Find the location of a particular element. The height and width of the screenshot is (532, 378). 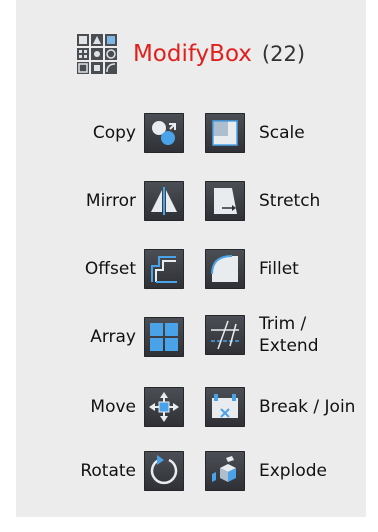

scale-tool: Scale is located at coordinates (255, 133).